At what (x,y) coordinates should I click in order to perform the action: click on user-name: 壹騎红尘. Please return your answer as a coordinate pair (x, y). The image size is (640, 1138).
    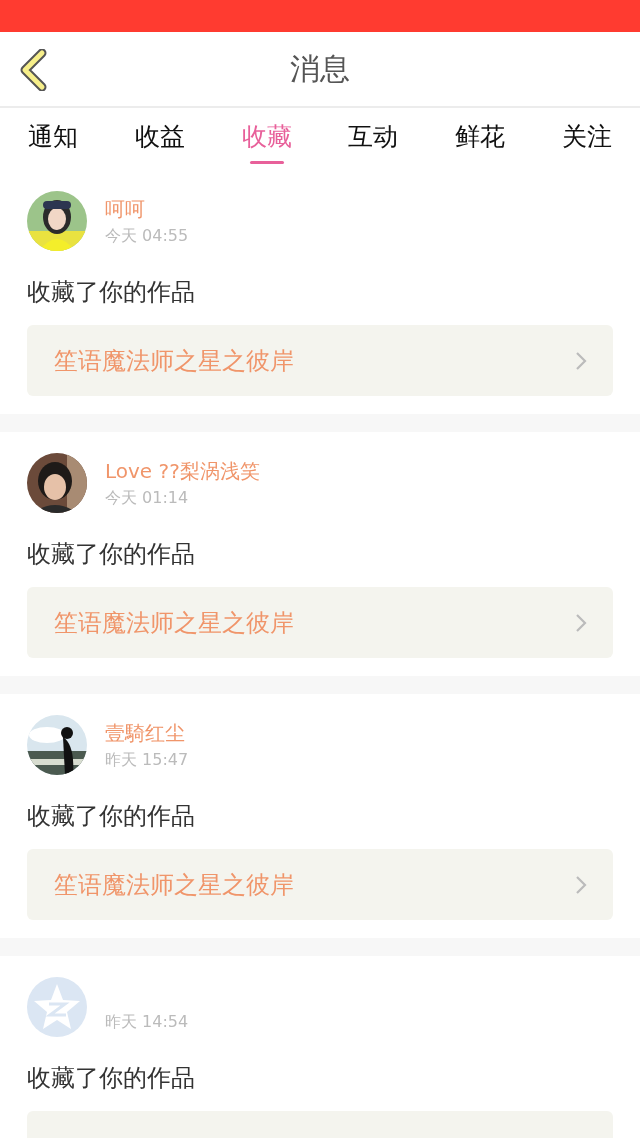
    Looking at the image, I should click on (147, 732).